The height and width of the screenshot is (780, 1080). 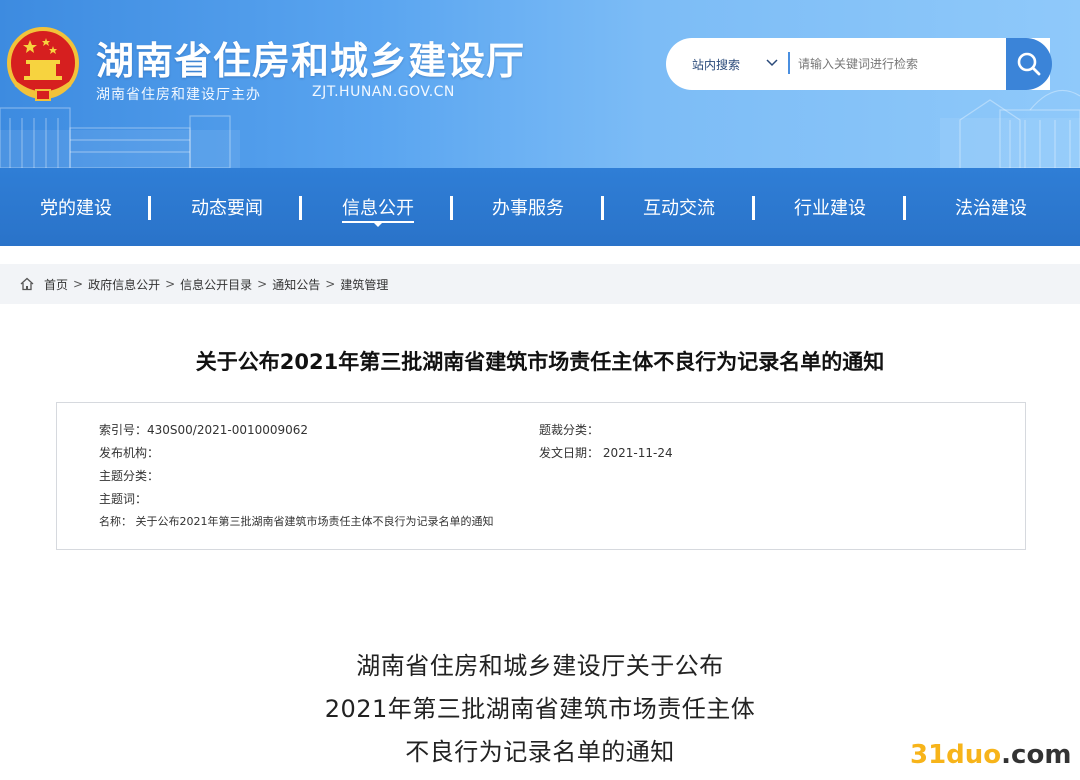 I want to click on site-title: 湖南省住房和城乡建设厅, so click(x=311, y=61).